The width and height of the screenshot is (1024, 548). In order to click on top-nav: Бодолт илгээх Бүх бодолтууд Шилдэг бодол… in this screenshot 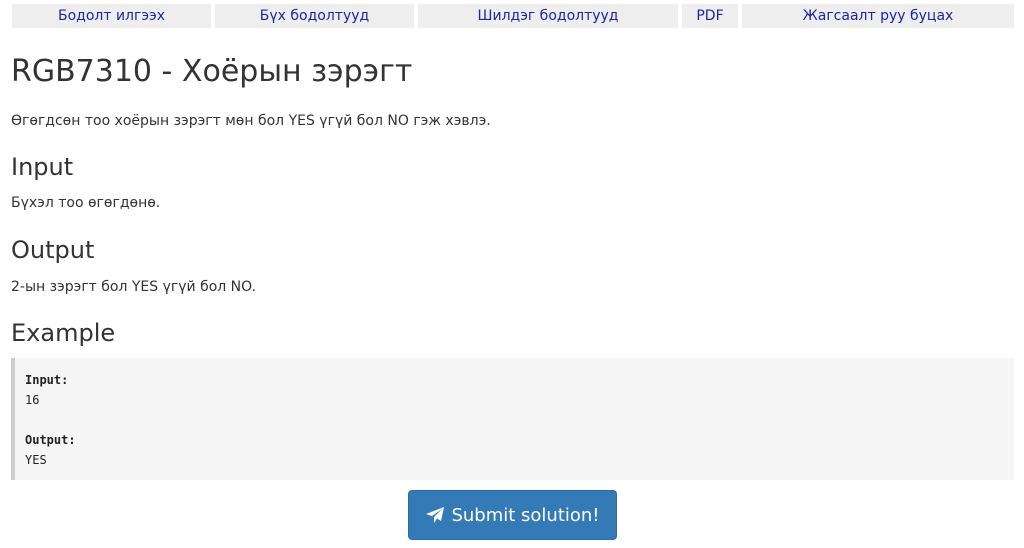, I will do `click(513, 16)`.